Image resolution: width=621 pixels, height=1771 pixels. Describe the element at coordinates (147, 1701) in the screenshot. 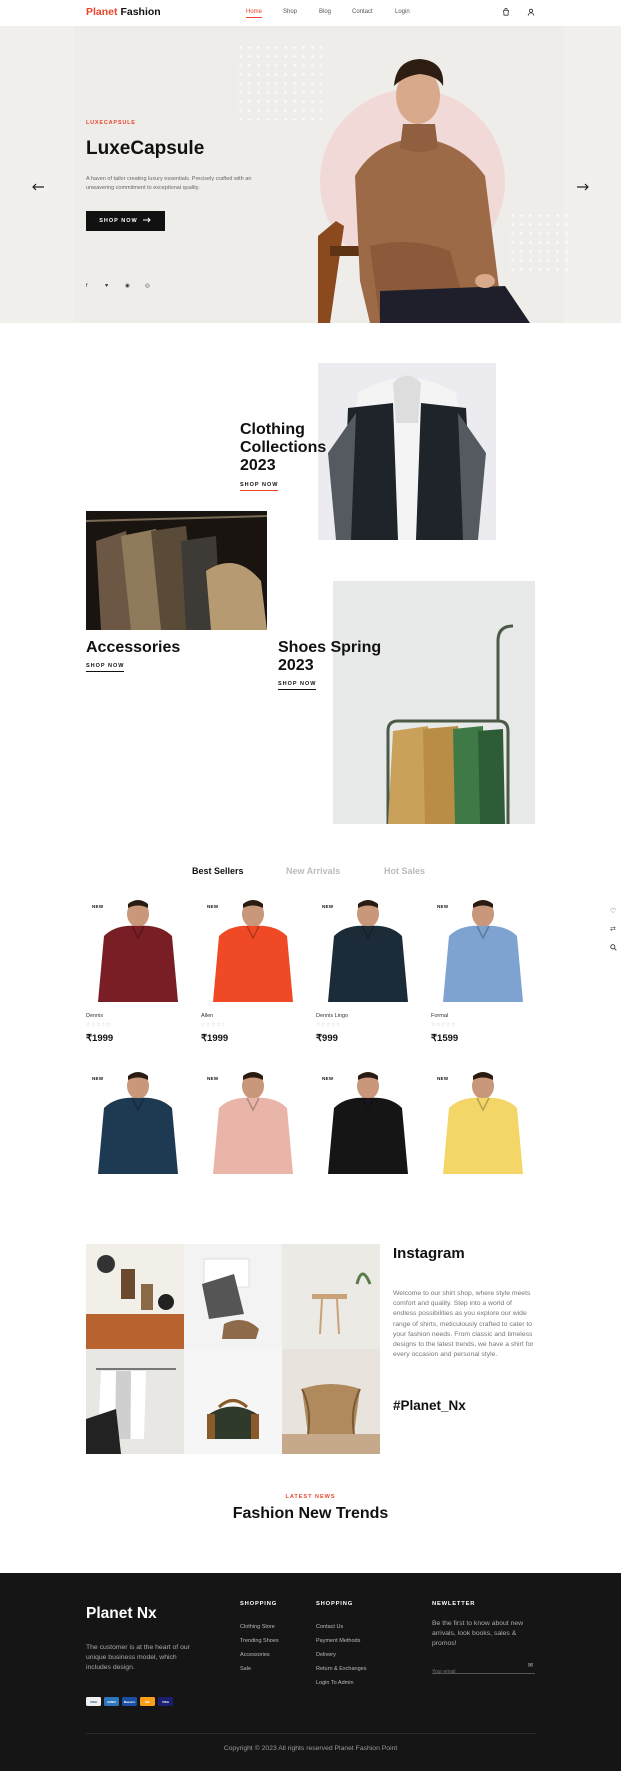

I see `payment-mastercard-icon: MC` at that location.